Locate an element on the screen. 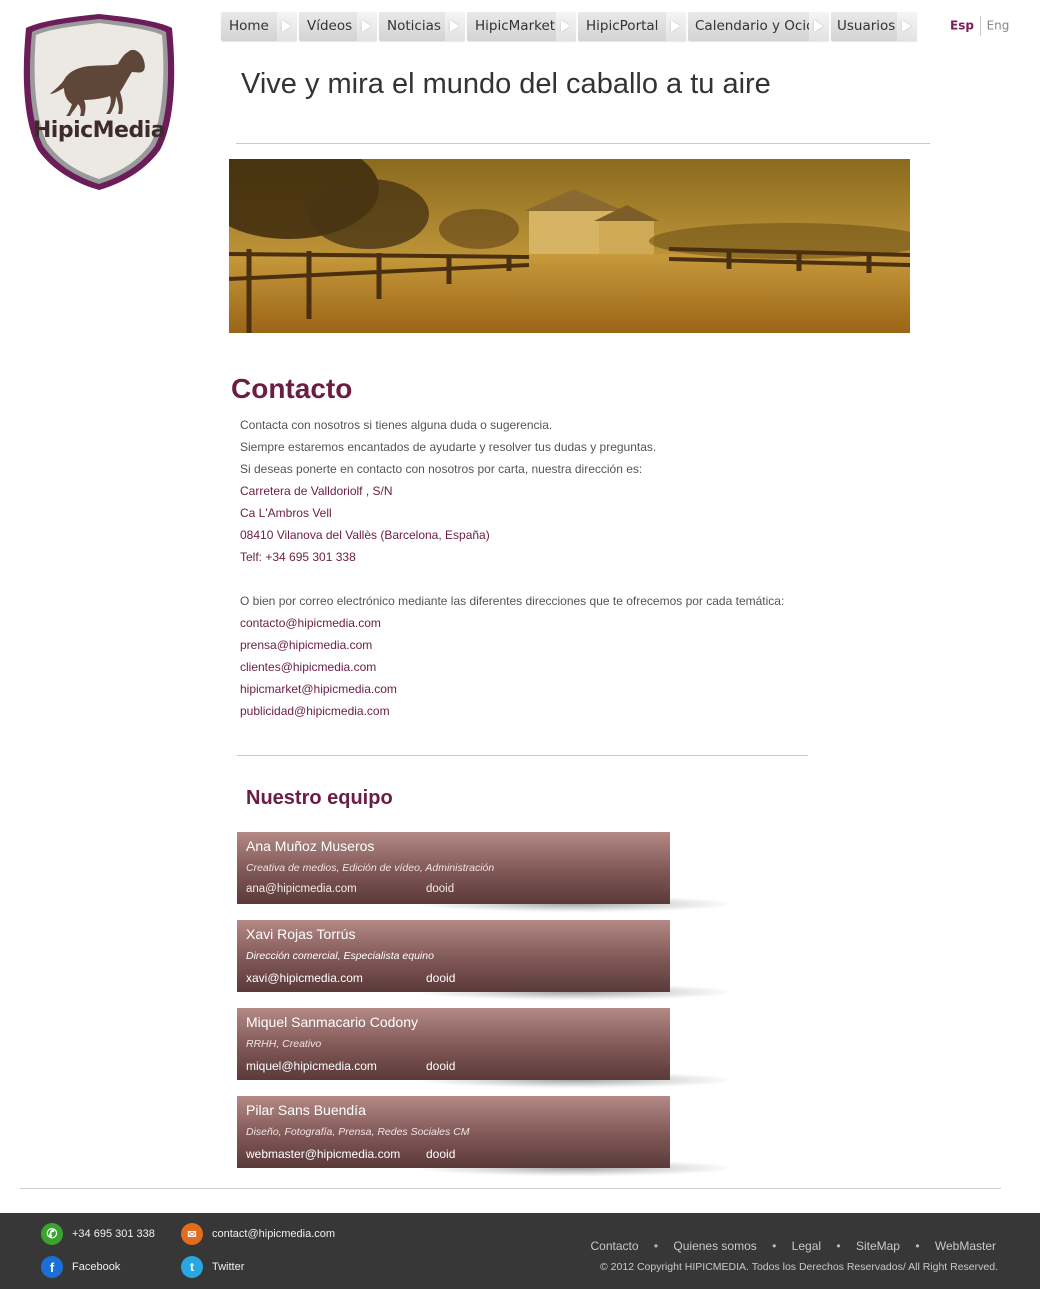 The width and height of the screenshot is (1040, 1289). logo-text: HipicMedia is located at coordinates (99, 130).